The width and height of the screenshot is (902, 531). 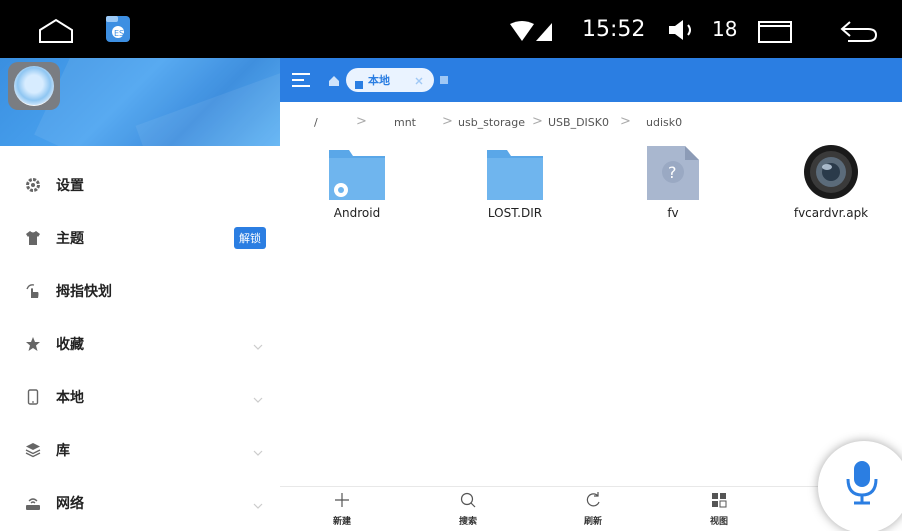 What do you see at coordinates (491, 122) in the screenshot?
I see `breadcrumb-segment: usb_storage` at bounding box center [491, 122].